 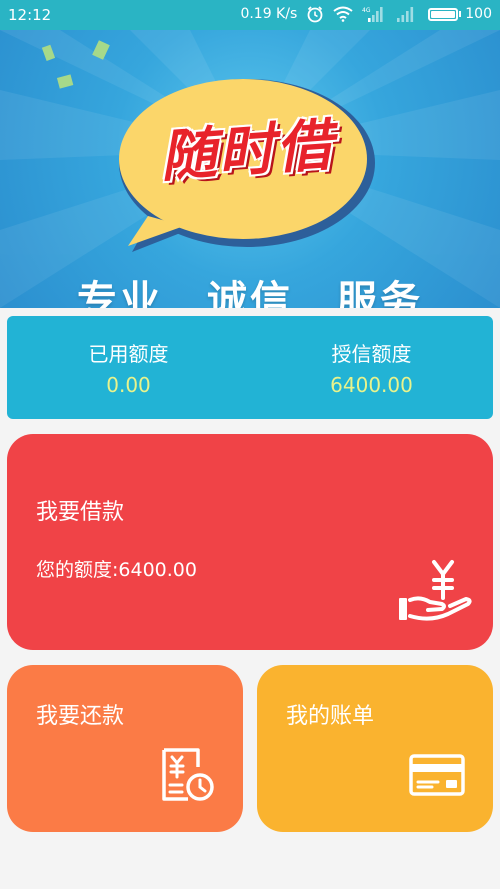 What do you see at coordinates (75, 64) in the screenshot?
I see `flying-money-icon` at bounding box center [75, 64].